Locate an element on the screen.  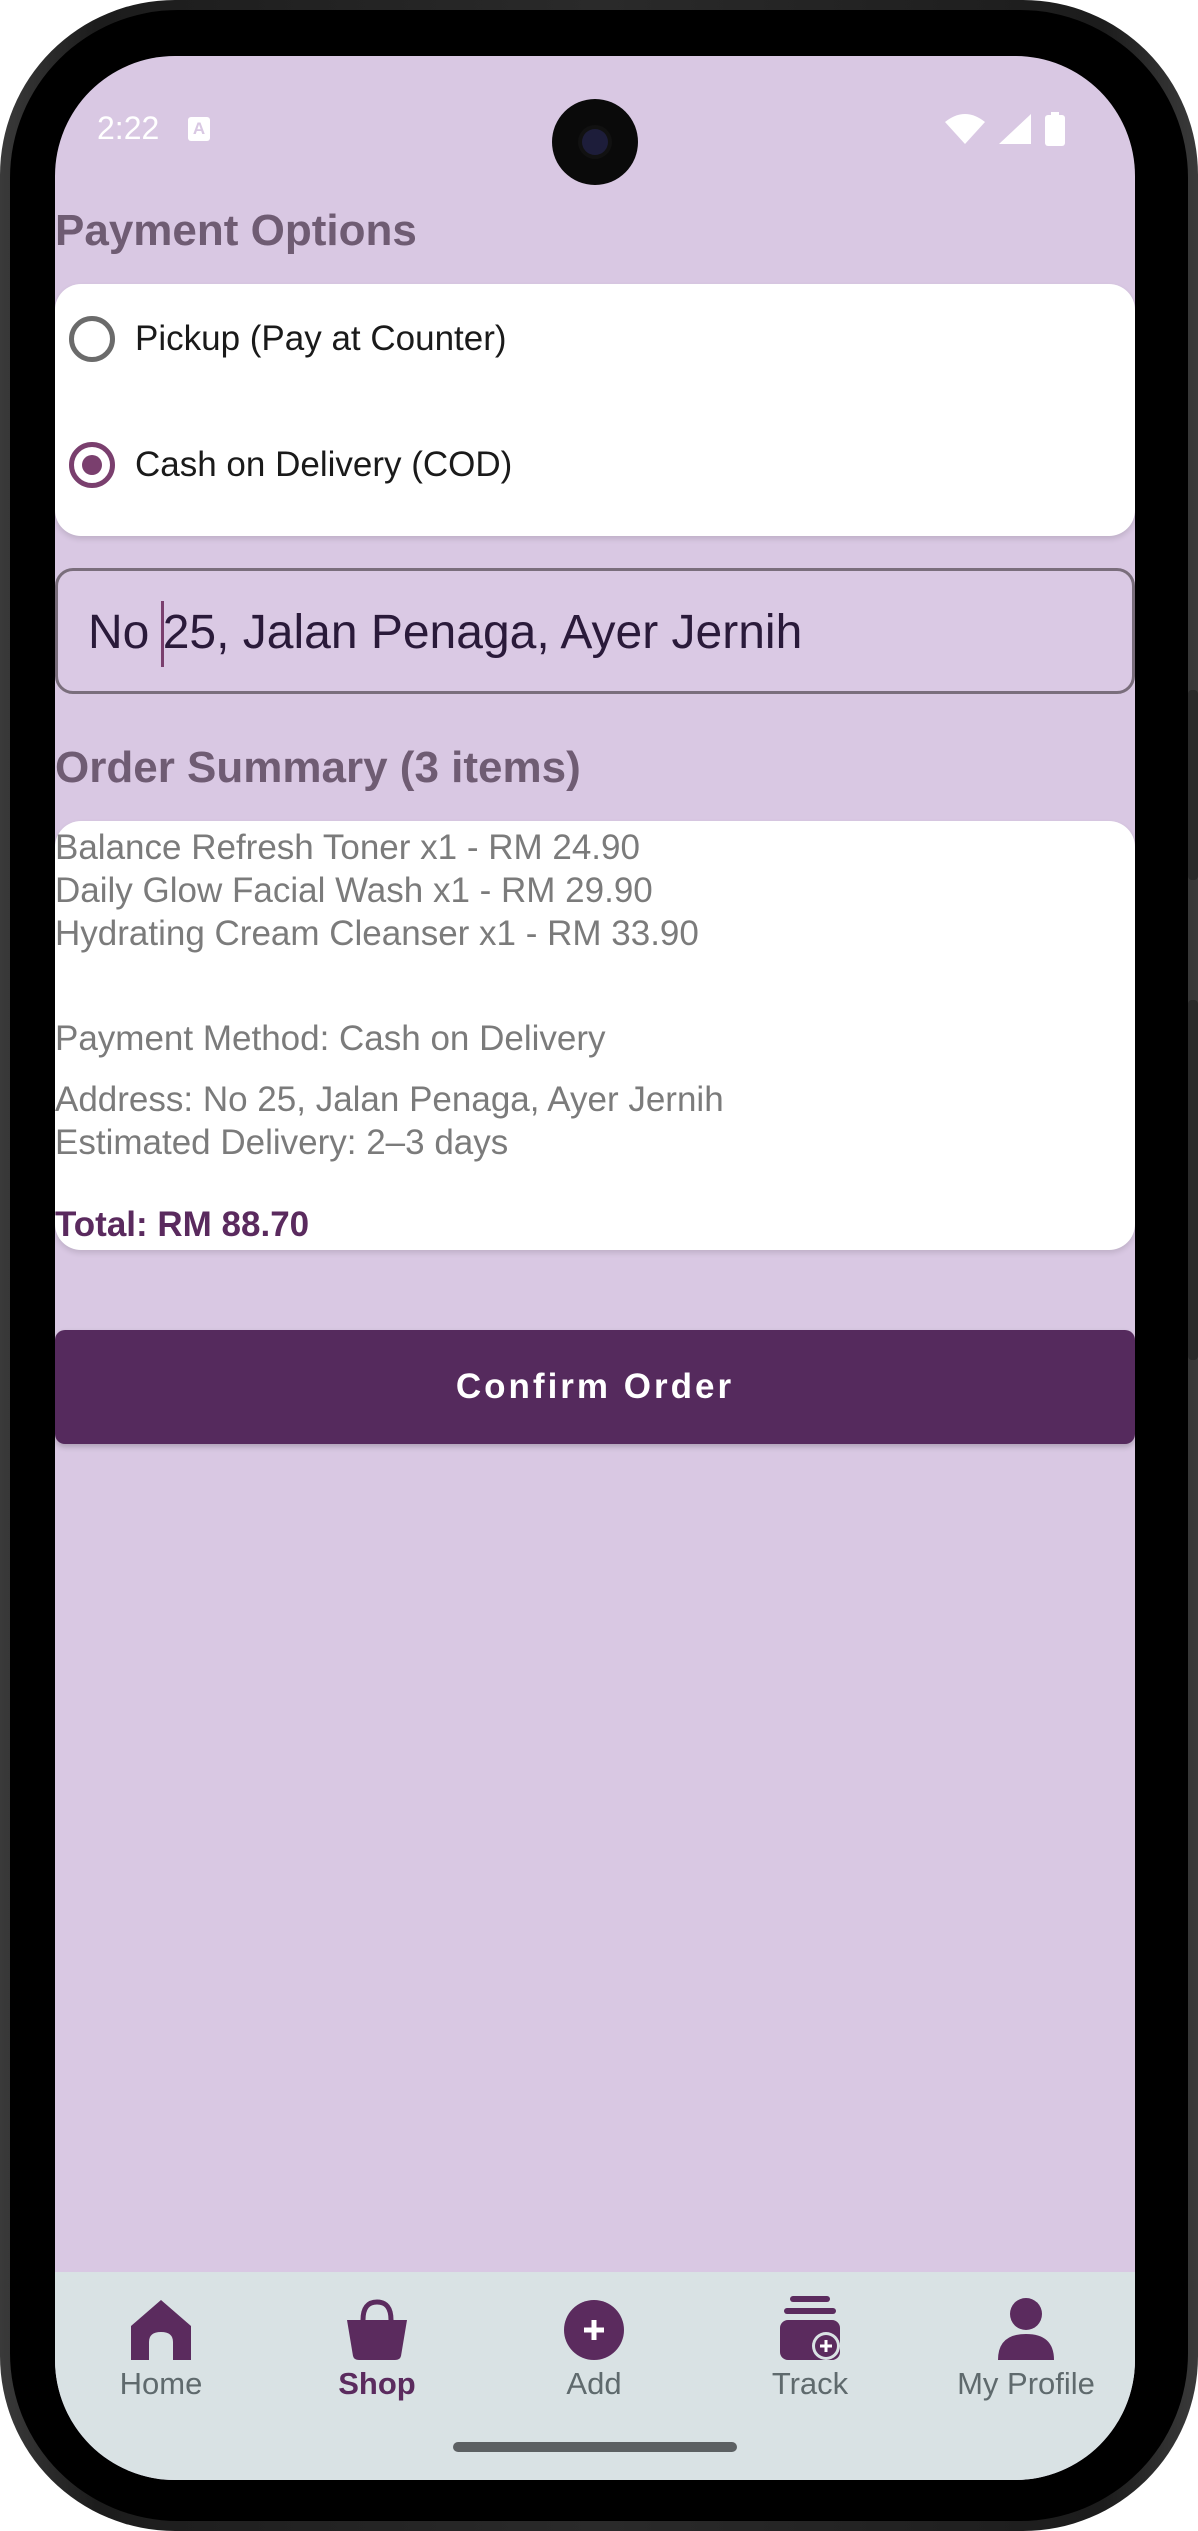
order-summary-title: Order Summary (3 items) is located at coordinates (318, 767).